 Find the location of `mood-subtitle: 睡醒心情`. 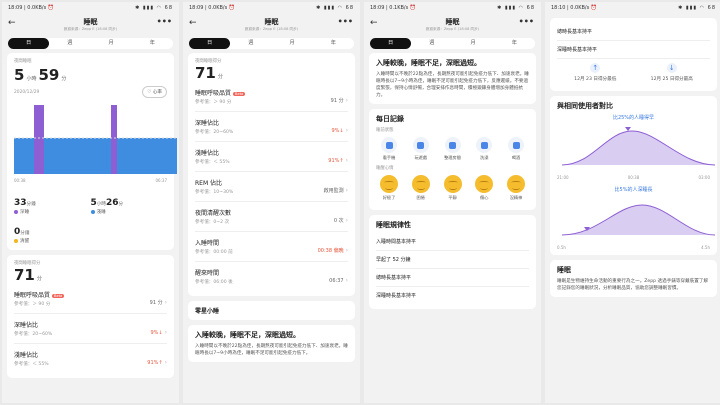

mood-subtitle: 睡醒心情 is located at coordinates (385, 168).